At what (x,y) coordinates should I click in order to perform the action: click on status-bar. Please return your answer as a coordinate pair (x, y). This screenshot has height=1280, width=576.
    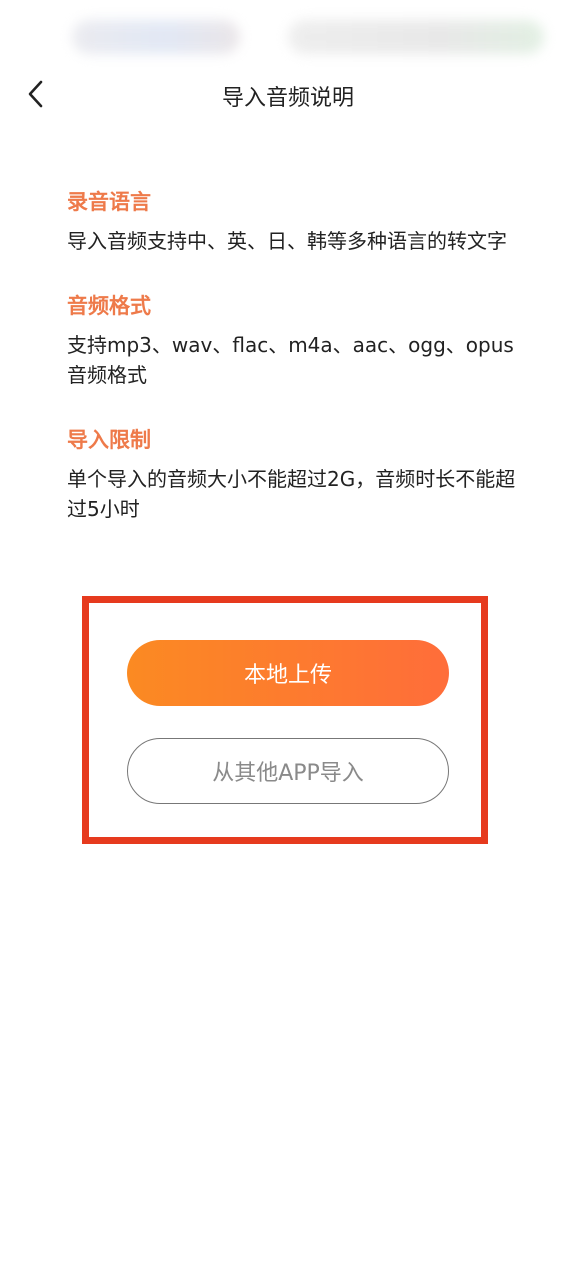
    Looking at the image, I should click on (288, 36).